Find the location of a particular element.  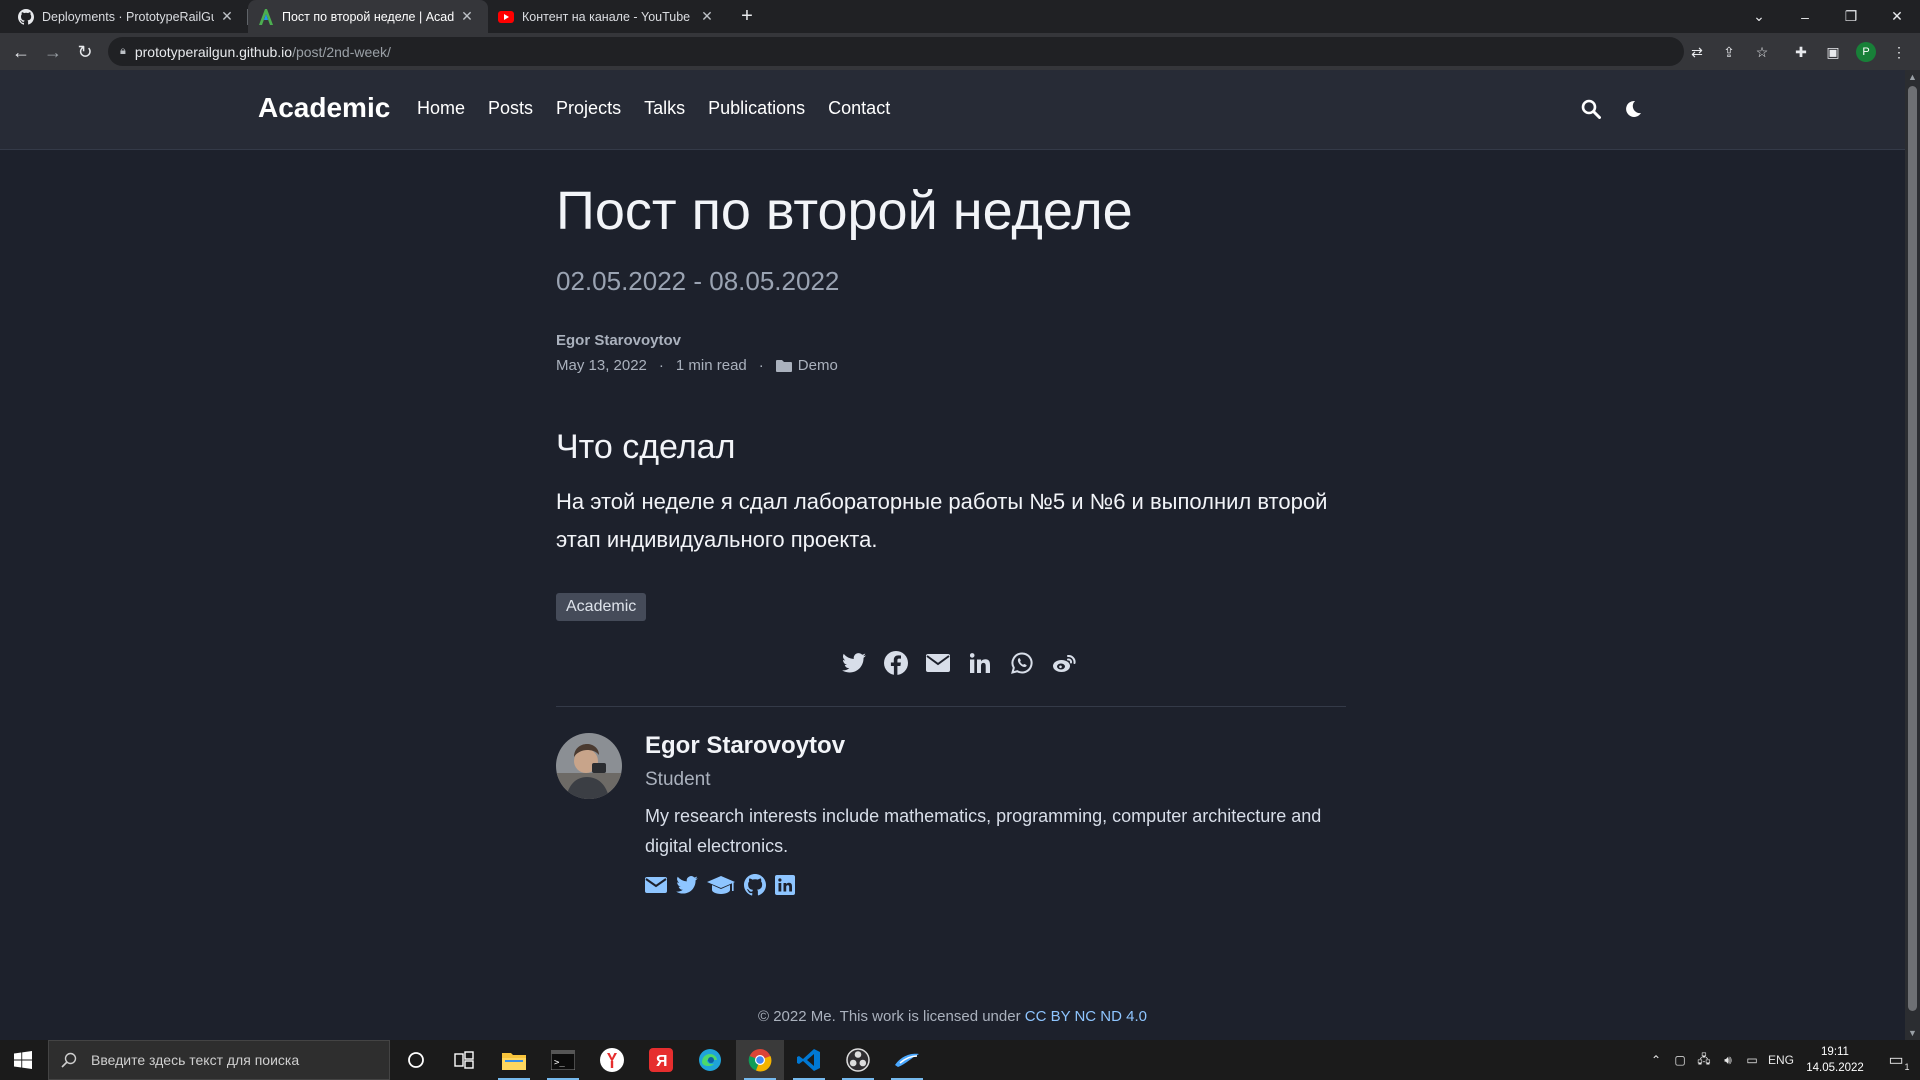

author-role: Student is located at coordinates (678, 779).